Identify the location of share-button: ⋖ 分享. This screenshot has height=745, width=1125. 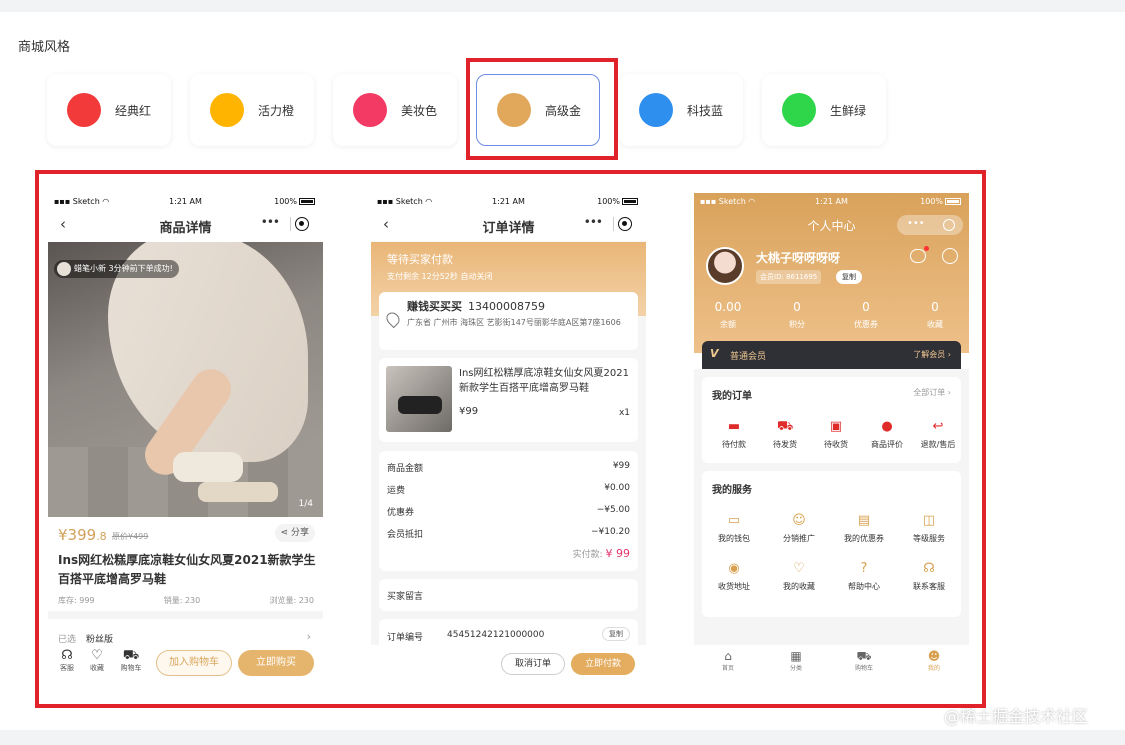
(294, 533).